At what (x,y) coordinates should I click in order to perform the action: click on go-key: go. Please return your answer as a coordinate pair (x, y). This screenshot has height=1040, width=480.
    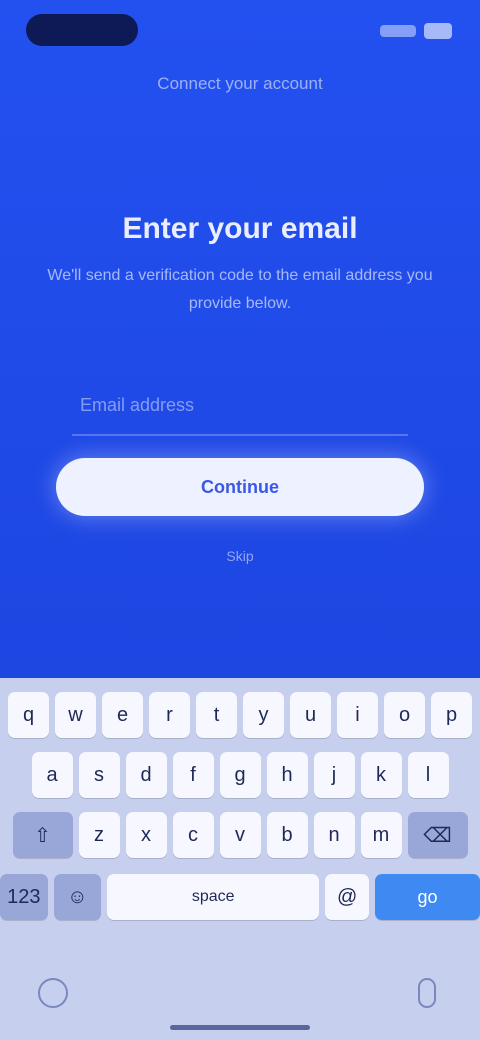
    Looking at the image, I should click on (427, 897).